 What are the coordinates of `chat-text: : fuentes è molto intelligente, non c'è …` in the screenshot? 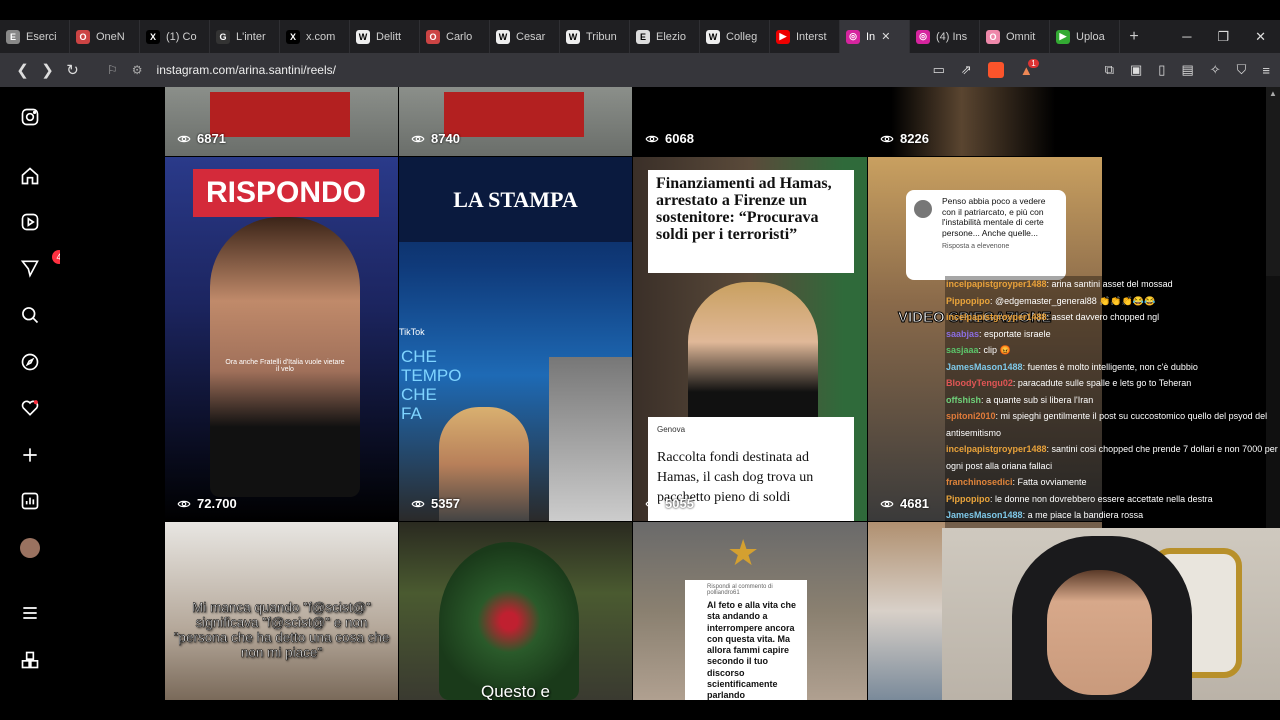 It's located at (1110, 366).